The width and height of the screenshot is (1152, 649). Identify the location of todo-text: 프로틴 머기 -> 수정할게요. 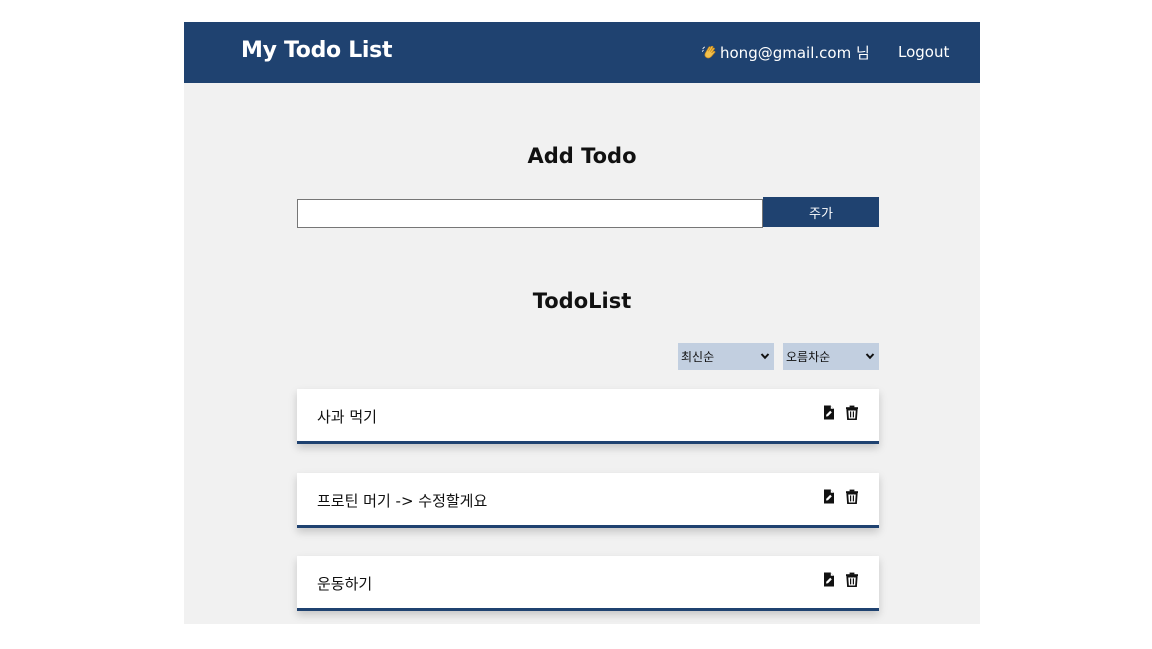
(402, 501).